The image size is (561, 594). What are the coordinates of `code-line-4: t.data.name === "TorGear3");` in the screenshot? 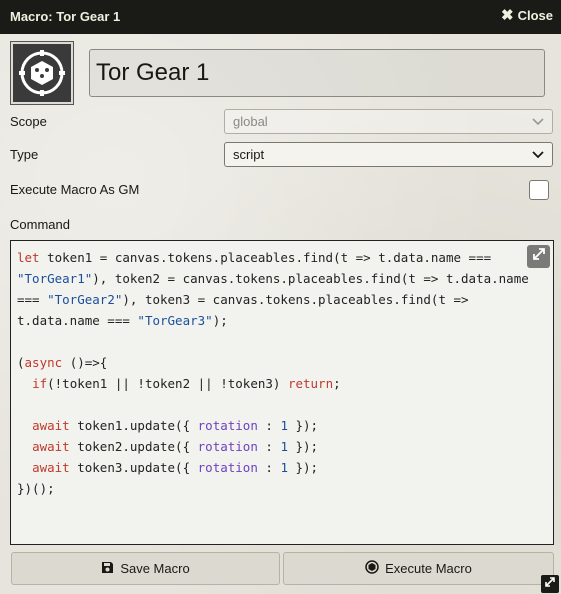 It's located at (122, 320).